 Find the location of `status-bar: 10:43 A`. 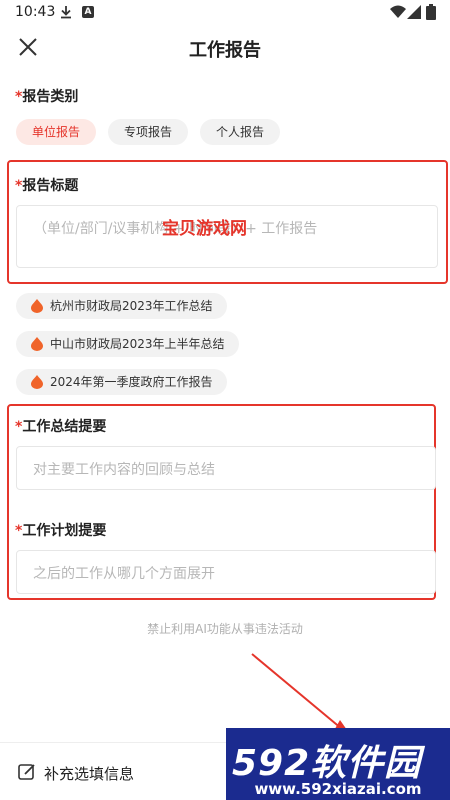

status-bar: 10:43 A is located at coordinates (225, 13).